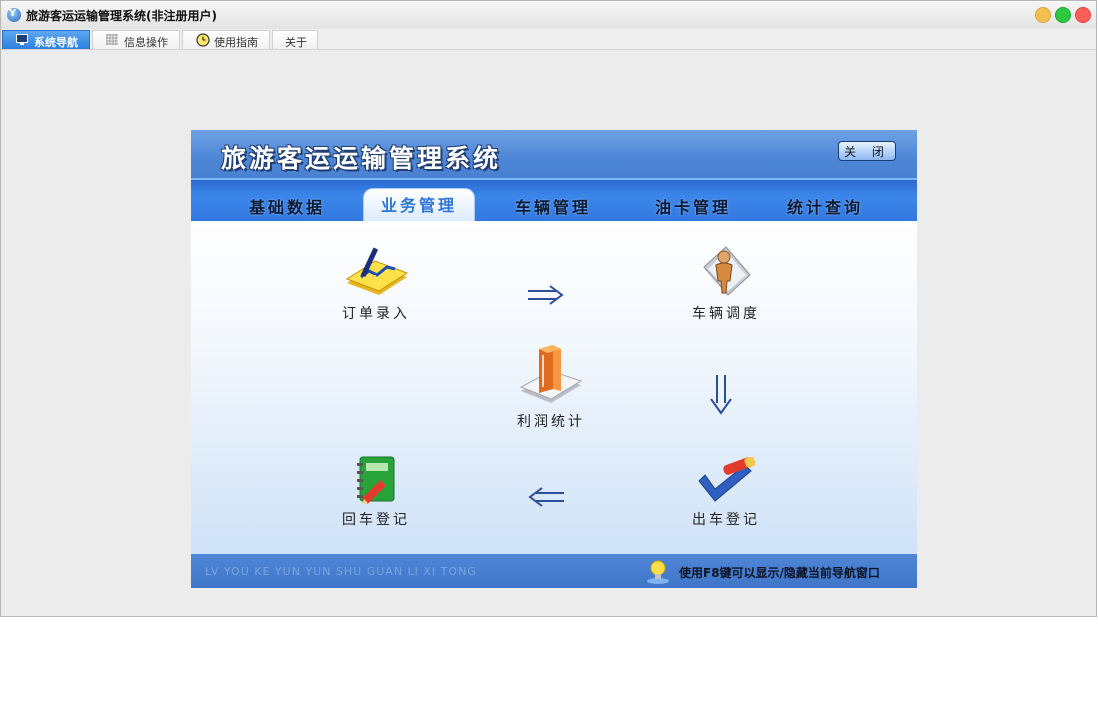 This screenshot has width=1098, height=711. Describe the element at coordinates (22, 39) in the screenshot. I see `monitor-icon` at that location.